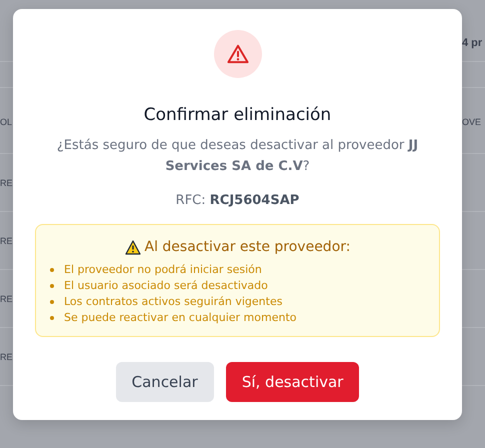 This screenshot has height=448, width=485. I want to click on warning-item: El usuario asociado será desactivado, so click(166, 286).